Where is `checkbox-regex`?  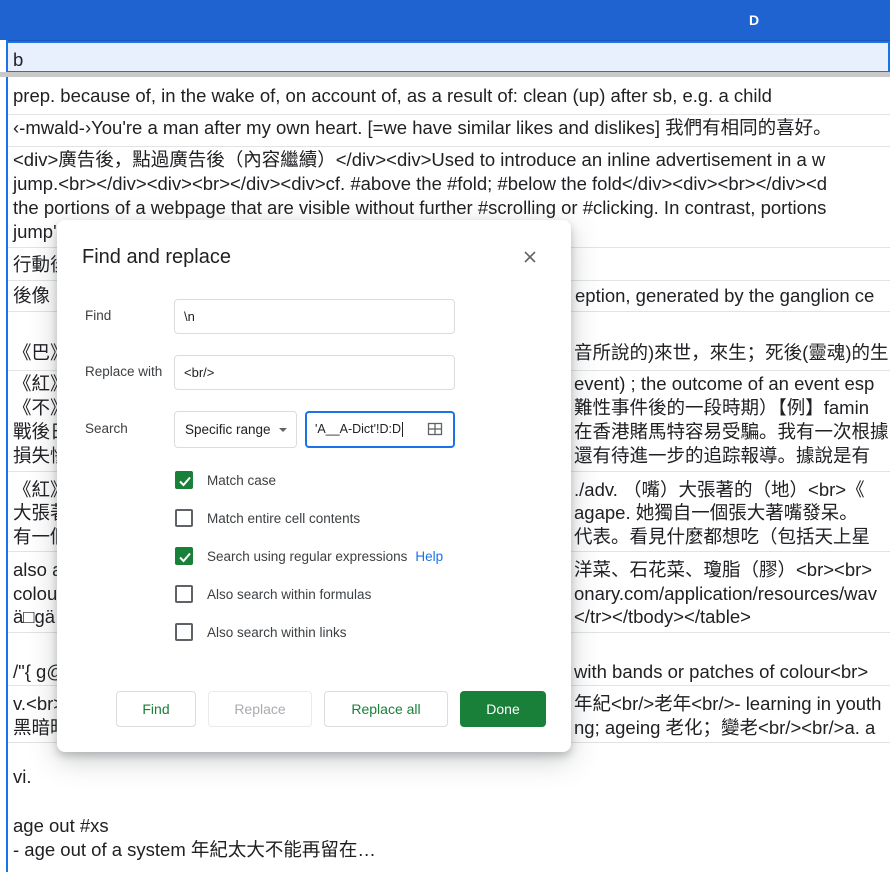 checkbox-regex is located at coordinates (184, 556).